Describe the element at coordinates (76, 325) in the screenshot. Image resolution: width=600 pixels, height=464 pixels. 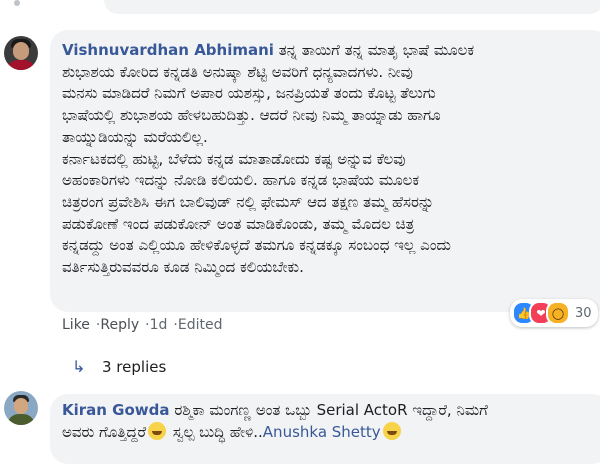
I see `like-button: Like` at that location.